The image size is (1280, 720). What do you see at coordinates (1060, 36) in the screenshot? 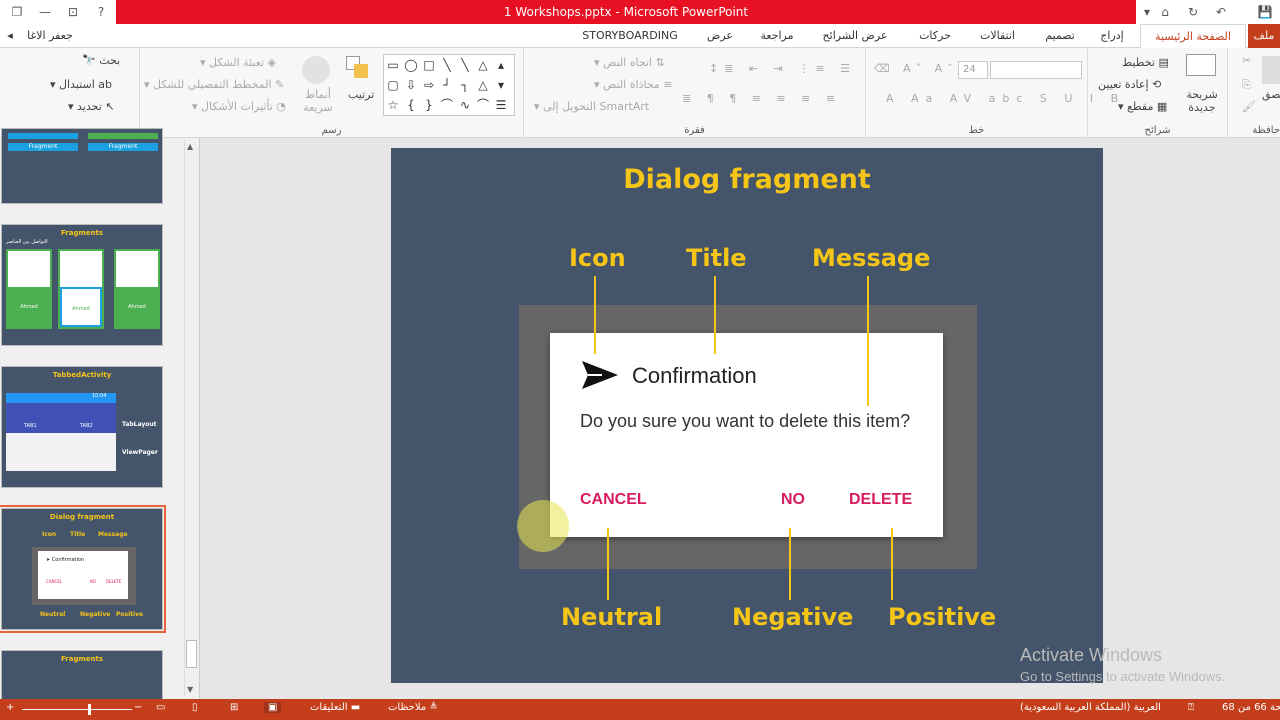
I see `tab-design: تصميم` at bounding box center [1060, 36].